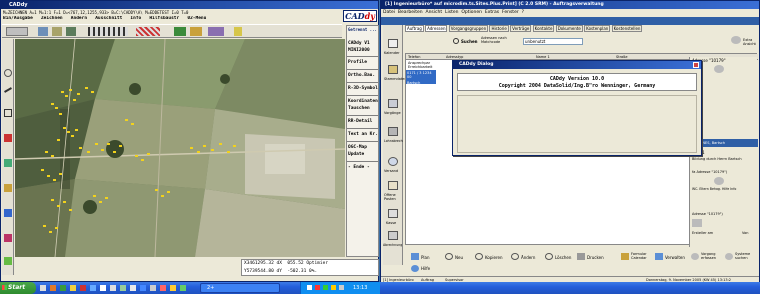  What do you see at coordinates (393, 161) in the screenshot?
I see `versand-icon` at bounding box center [393, 161].